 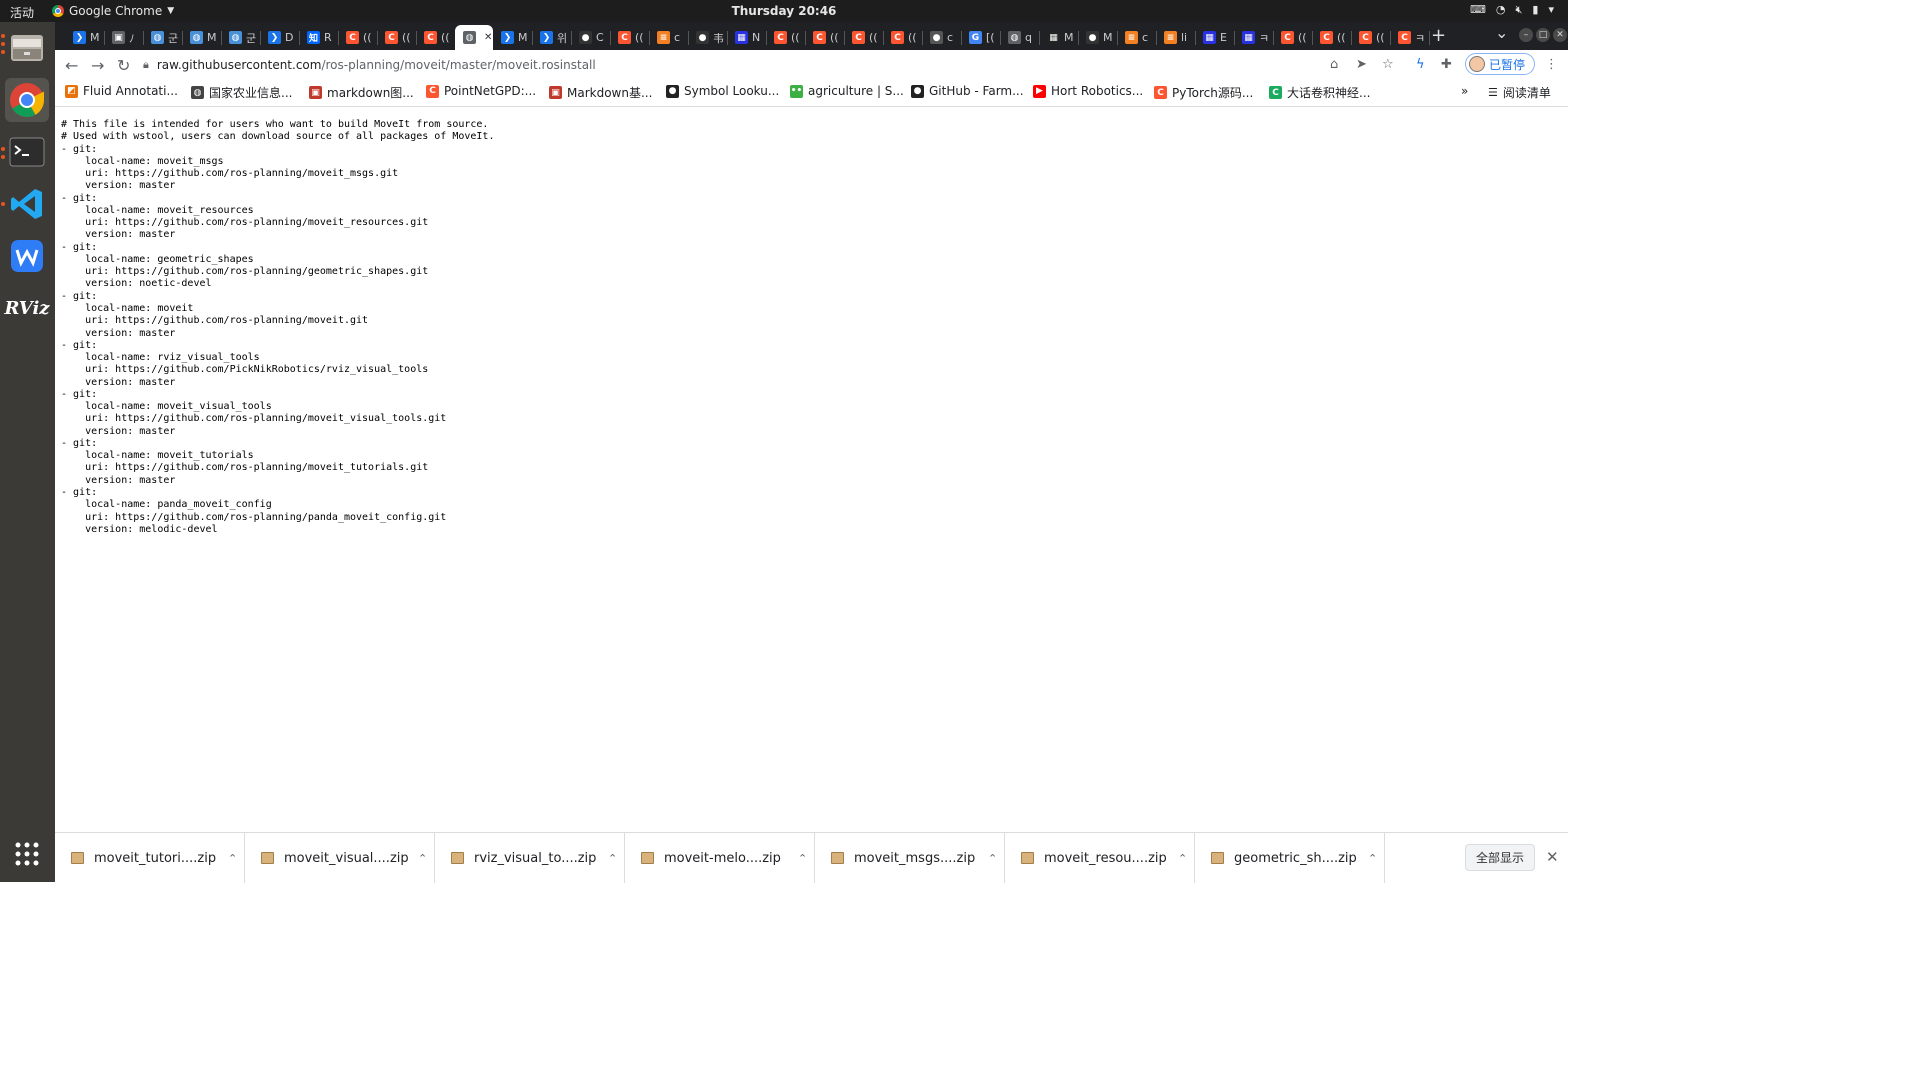 What do you see at coordinates (590, 37) in the screenshot?
I see `tab: ● C` at bounding box center [590, 37].